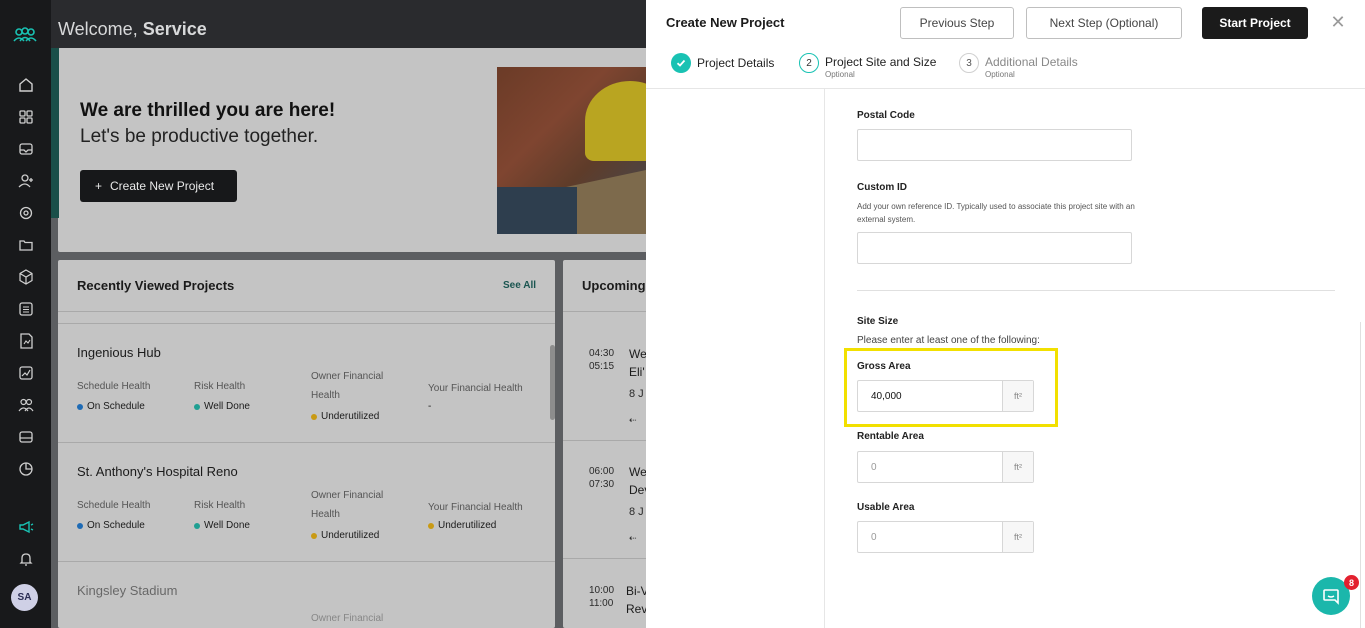 The width and height of the screenshot is (1365, 628). Describe the element at coordinates (26, 149) in the screenshot. I see `inbox-icon` at that location.